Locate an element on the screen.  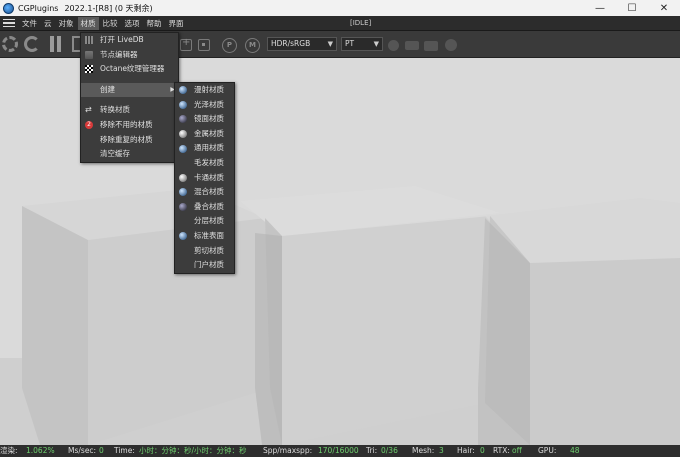
kernel-value: PT is located at coordinates (350, 43).